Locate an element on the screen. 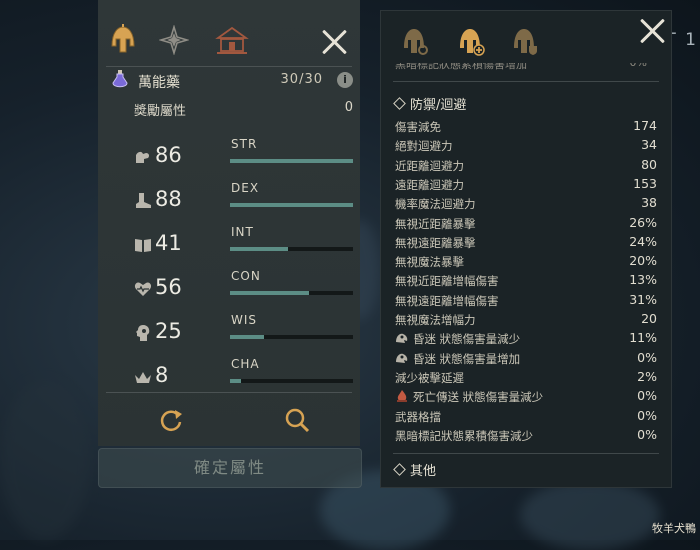  stat-value-int: 41 is located at coordinates (168, 243).